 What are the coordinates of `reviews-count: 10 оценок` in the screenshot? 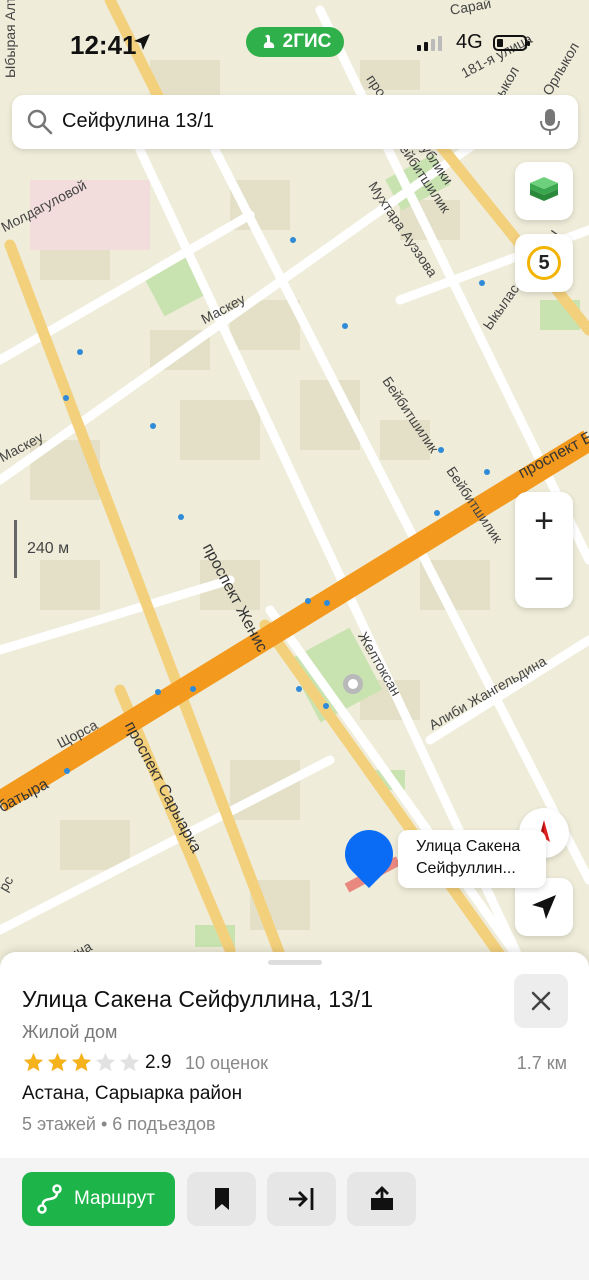 It's located at (226, 1063).